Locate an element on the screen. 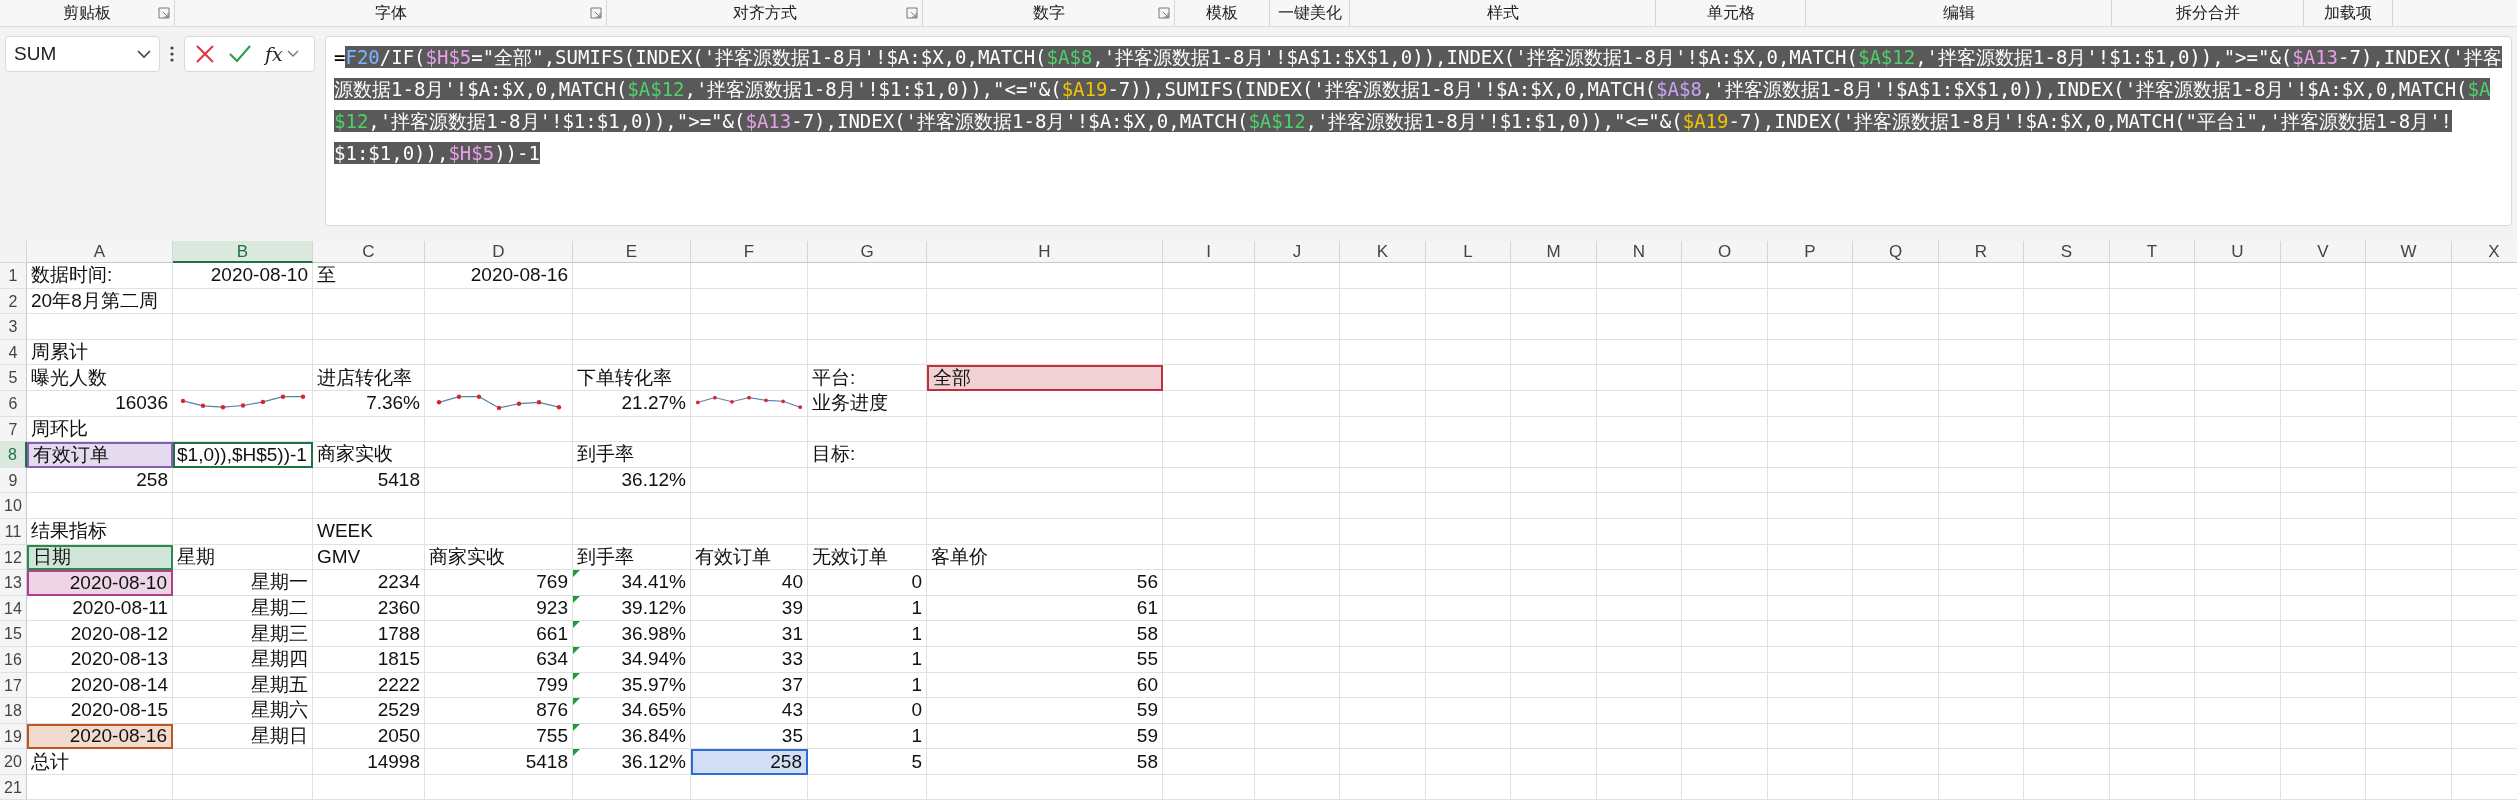 The width and height of the screenshot is (2517, 800). cell: WEEK is located at coordinates (369, 531).